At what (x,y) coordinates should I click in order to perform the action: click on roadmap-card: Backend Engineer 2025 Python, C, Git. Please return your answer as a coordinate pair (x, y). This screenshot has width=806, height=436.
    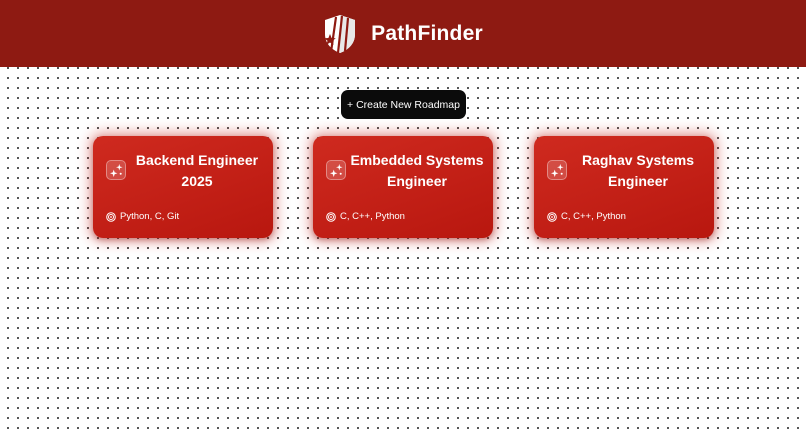
    Looking at the image, I should click on (183, 187).